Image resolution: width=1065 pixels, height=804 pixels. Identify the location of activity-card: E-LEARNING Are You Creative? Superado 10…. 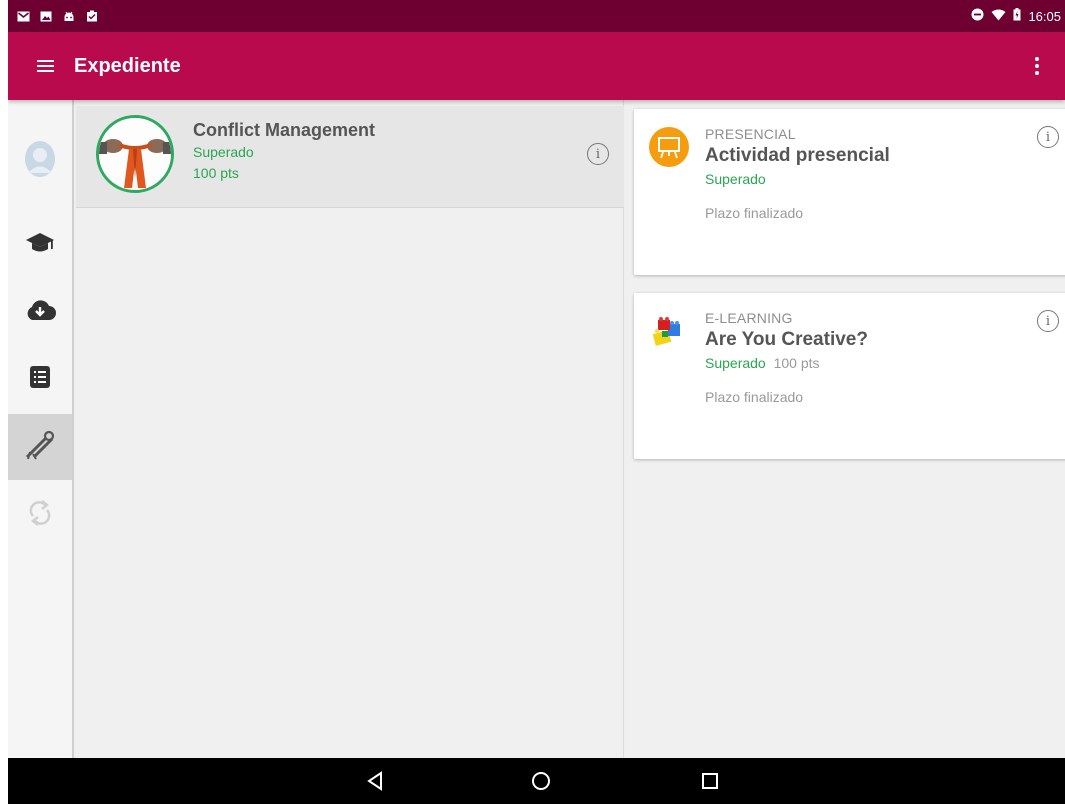
(849, 376).